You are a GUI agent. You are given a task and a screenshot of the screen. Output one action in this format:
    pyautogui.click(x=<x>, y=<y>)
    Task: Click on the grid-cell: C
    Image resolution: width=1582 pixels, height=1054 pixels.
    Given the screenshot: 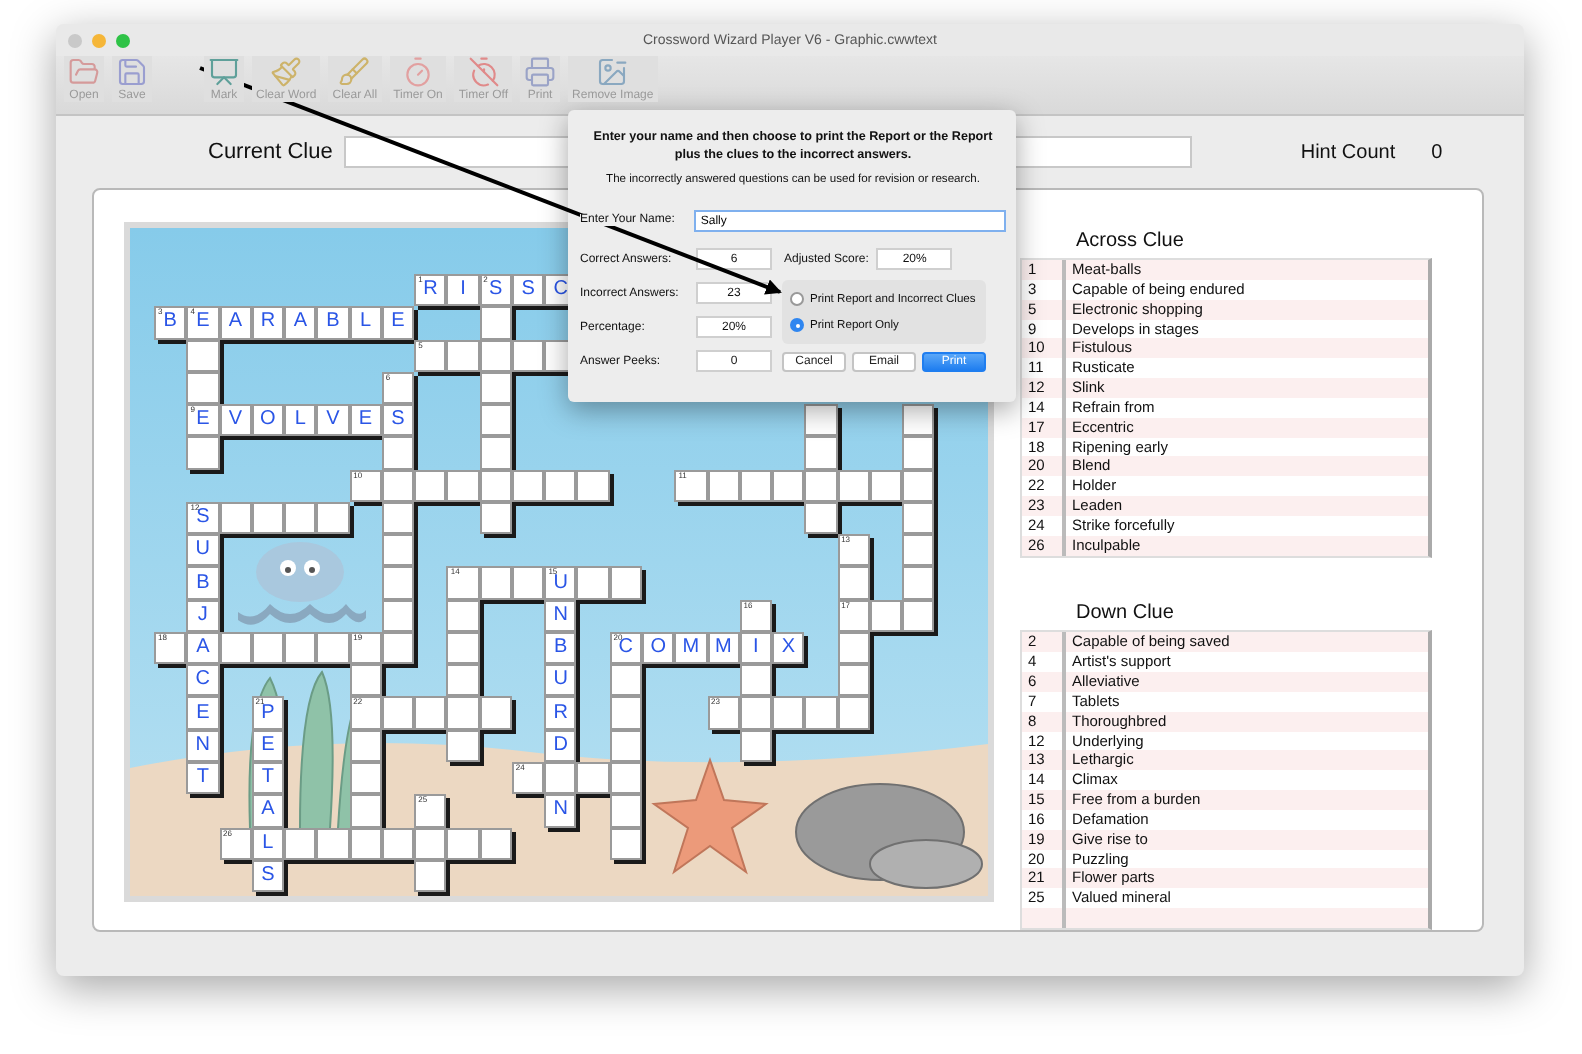 What is the action you would take?
    pyautogui.click(x=203, y=680)
    